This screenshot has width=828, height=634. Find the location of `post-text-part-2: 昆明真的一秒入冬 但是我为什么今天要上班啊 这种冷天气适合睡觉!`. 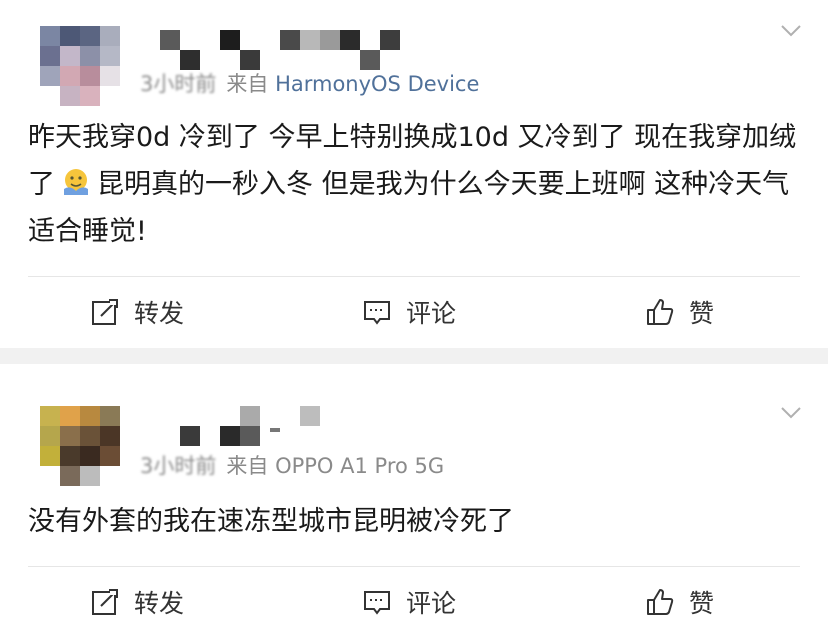

post-text-part-2: 昆明真的一秒入冬 但是我为什么今天要上班啊 这种冷天气适合睡觉! is located at coordinates (409, 208).